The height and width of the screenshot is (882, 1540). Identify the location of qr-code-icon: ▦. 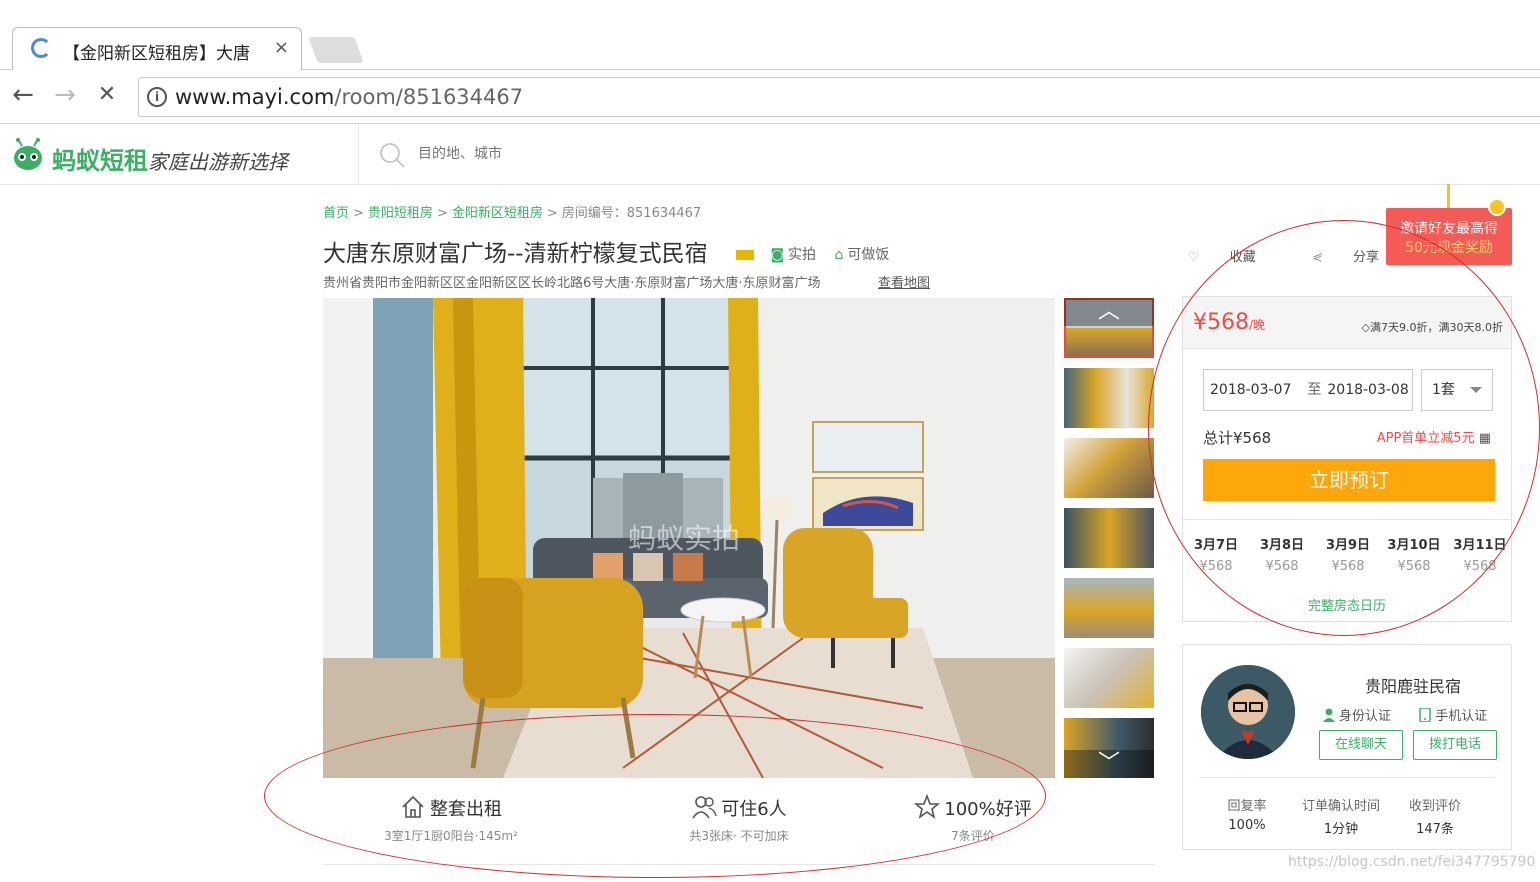
(1482, 438).